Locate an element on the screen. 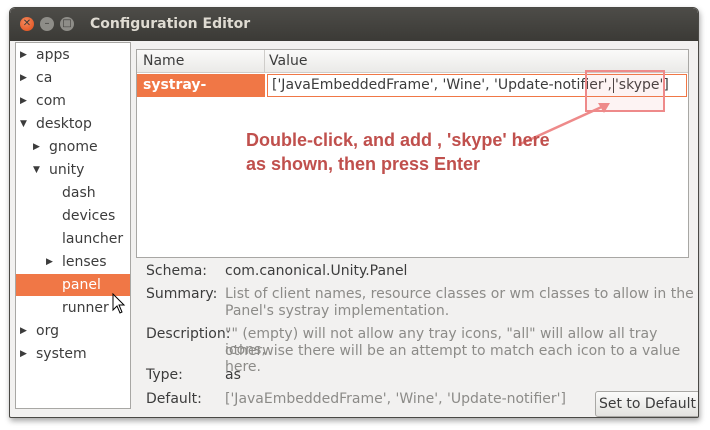 Image resolution: width=710 pixels, height=430 pixels. annotation-line-2: as shown, then press Enter is located at coordinates (363, 164).